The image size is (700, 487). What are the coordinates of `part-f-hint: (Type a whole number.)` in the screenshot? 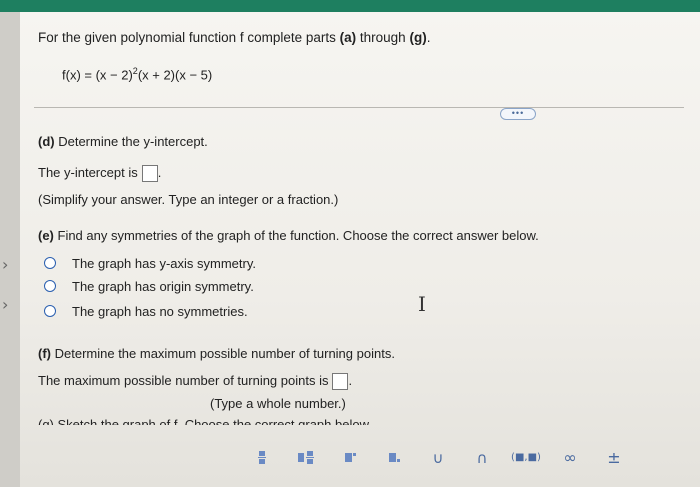 It's located at (278, 403).